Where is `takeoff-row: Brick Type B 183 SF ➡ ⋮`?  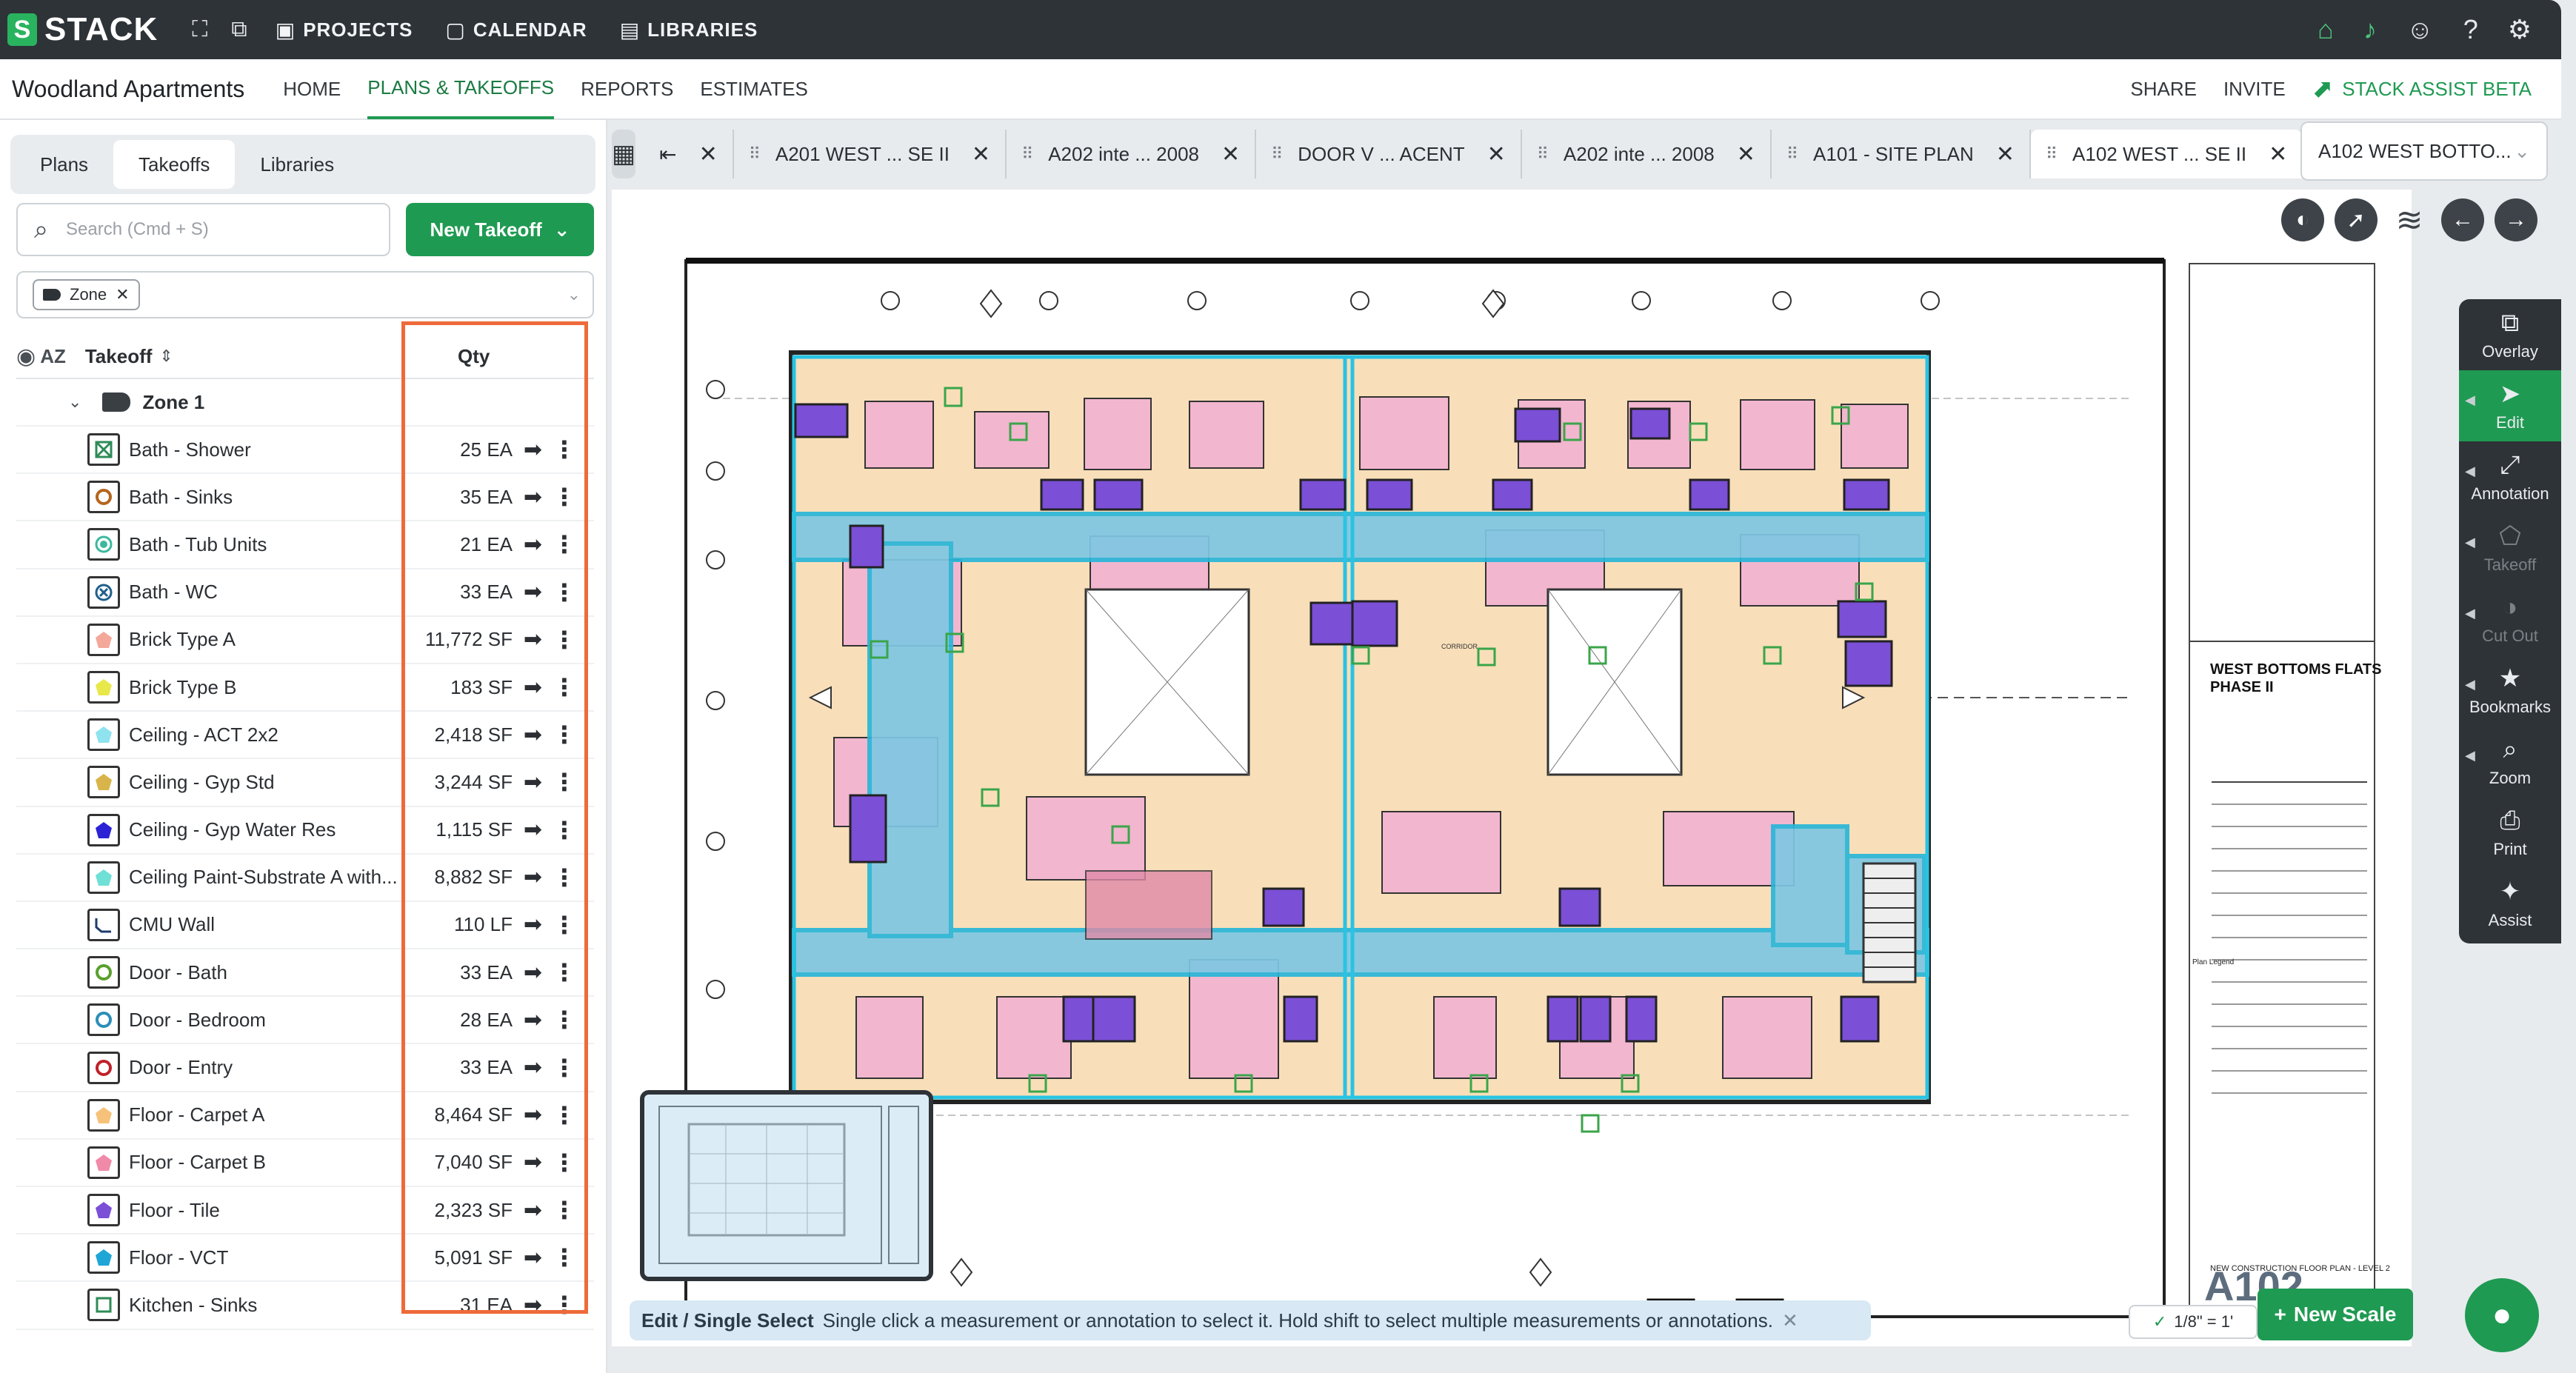
takeoff-row: Brick Type B 183 SF ➡ ⋮ is located at coordinates (305, 688).